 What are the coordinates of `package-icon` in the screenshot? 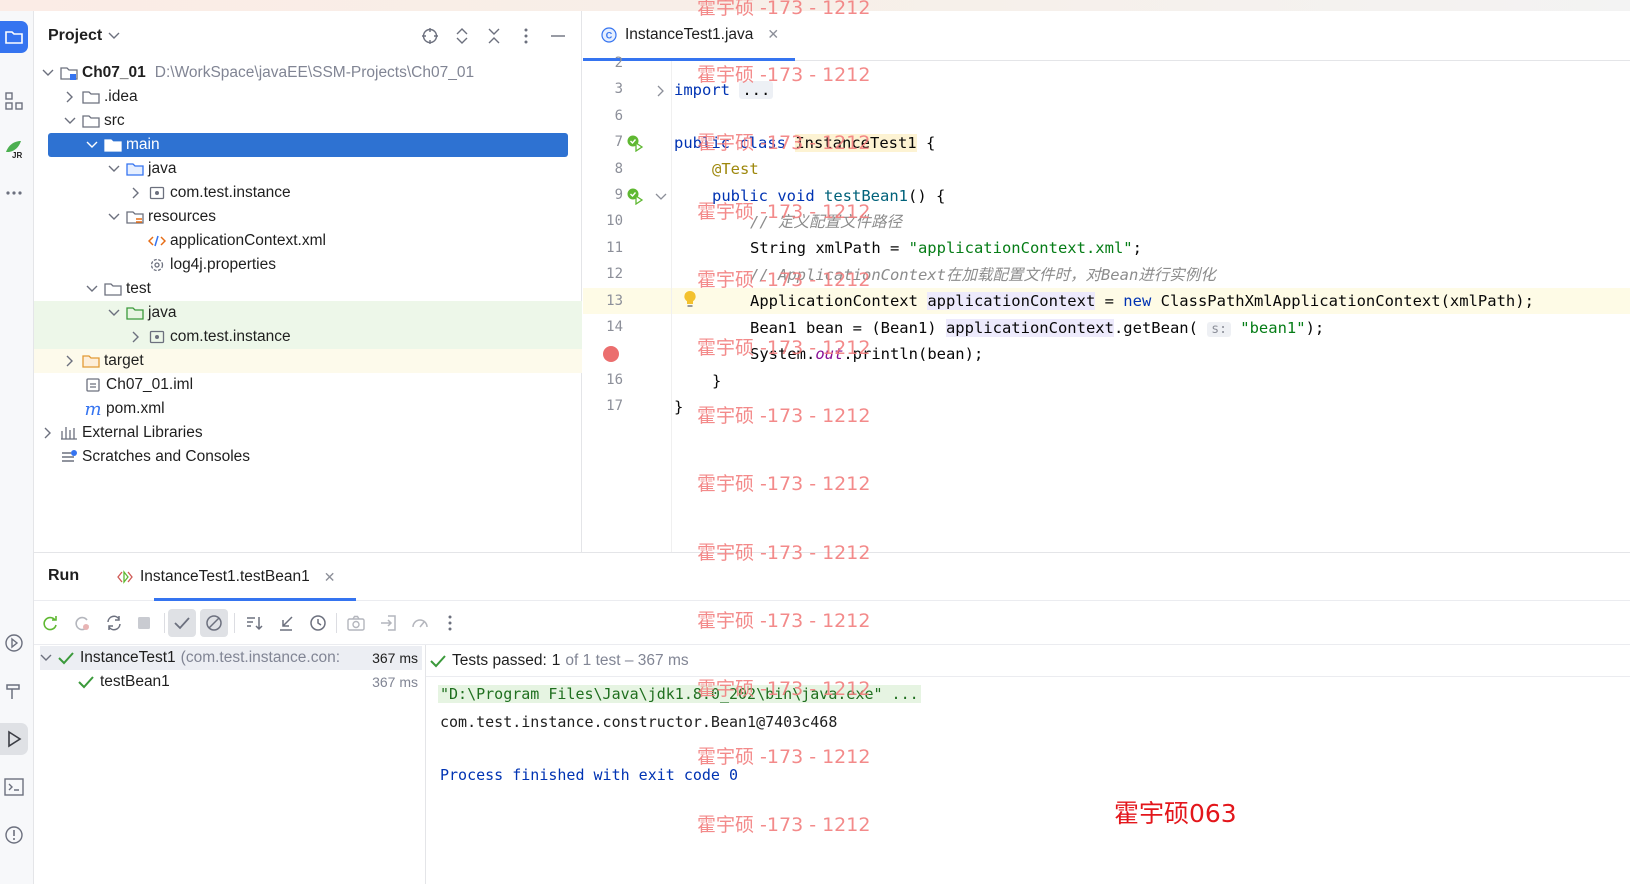 It's located at (157, 337).